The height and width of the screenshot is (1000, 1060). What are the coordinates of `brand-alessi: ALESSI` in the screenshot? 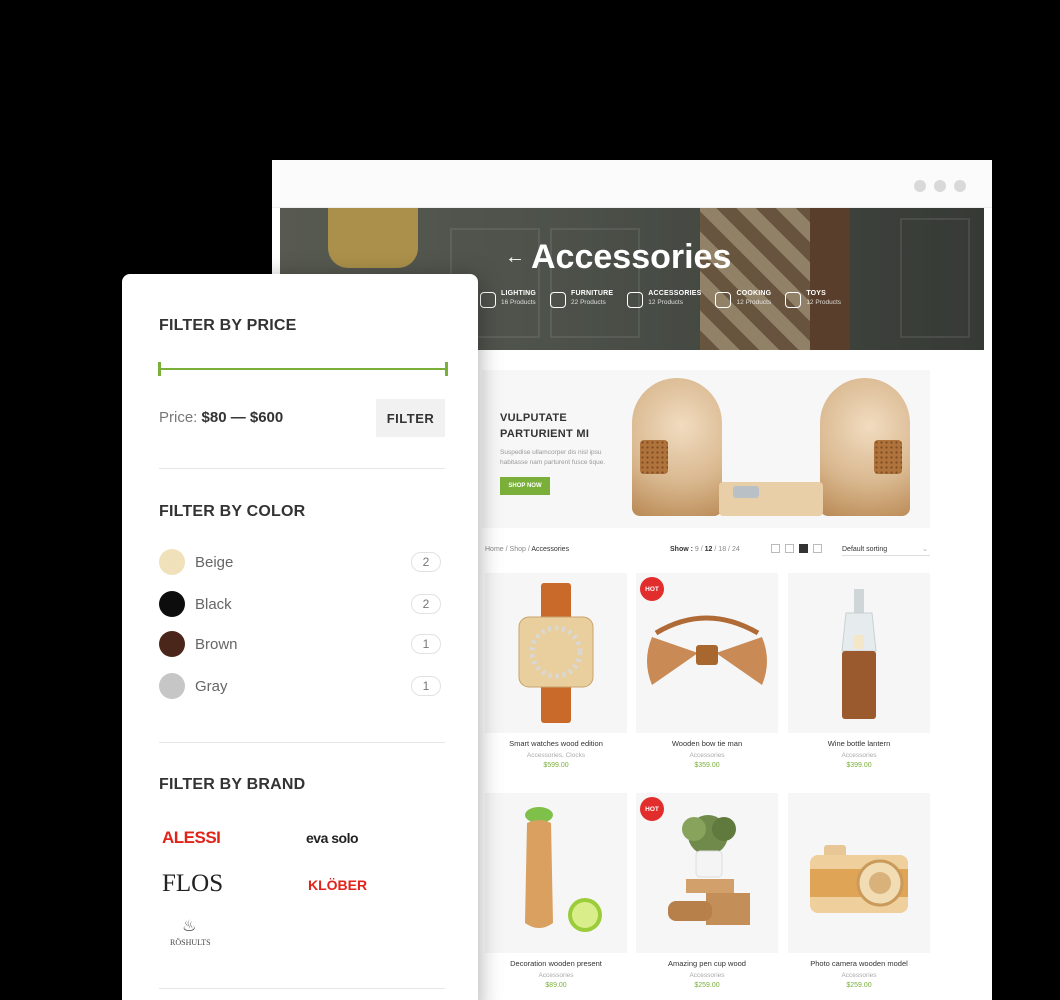 It's located at (191, 838).